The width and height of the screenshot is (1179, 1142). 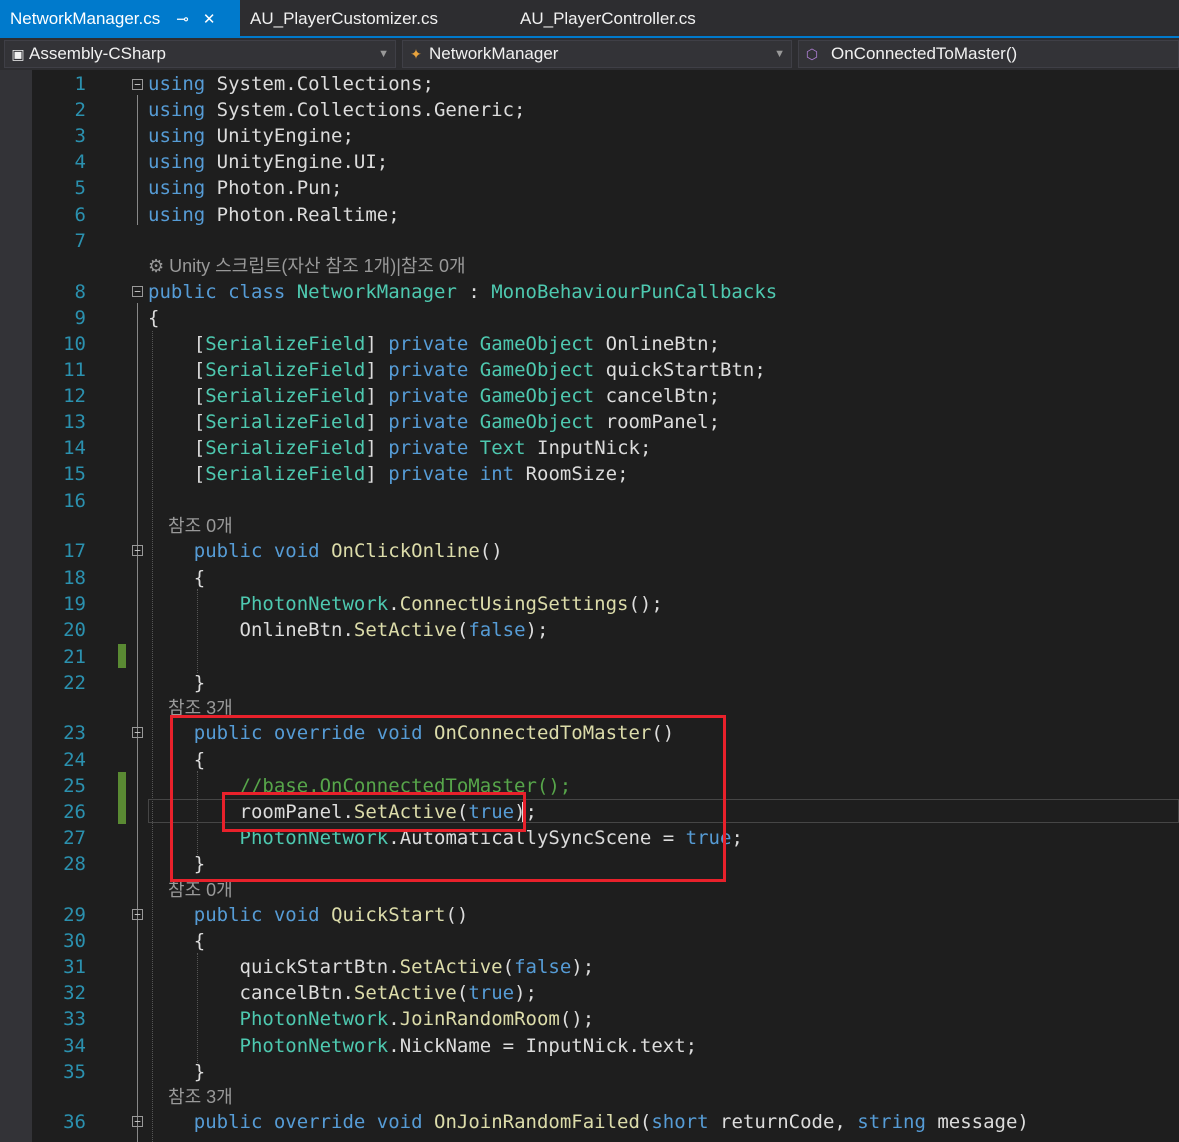 What do you see at coordinates (597, 54) in the screenshot?
I see `type-dropdown: ✦ NetworkManager ▼` at bounding box center [597, 54].